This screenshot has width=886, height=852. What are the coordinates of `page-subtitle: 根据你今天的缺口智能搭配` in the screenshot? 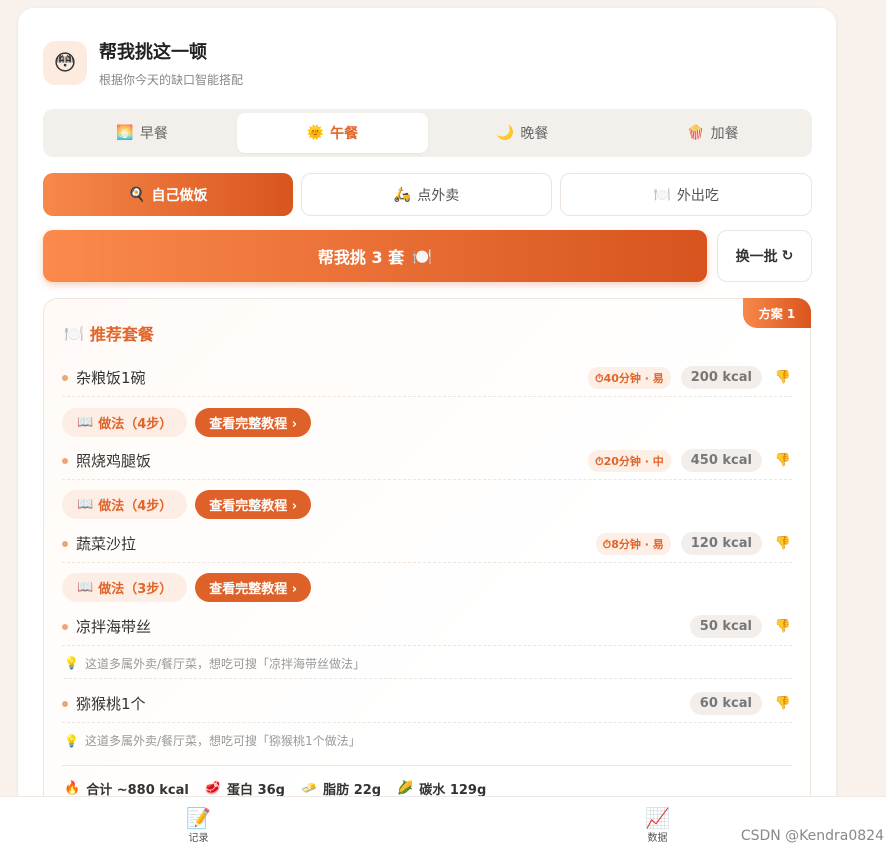 It's located at (171, 80).